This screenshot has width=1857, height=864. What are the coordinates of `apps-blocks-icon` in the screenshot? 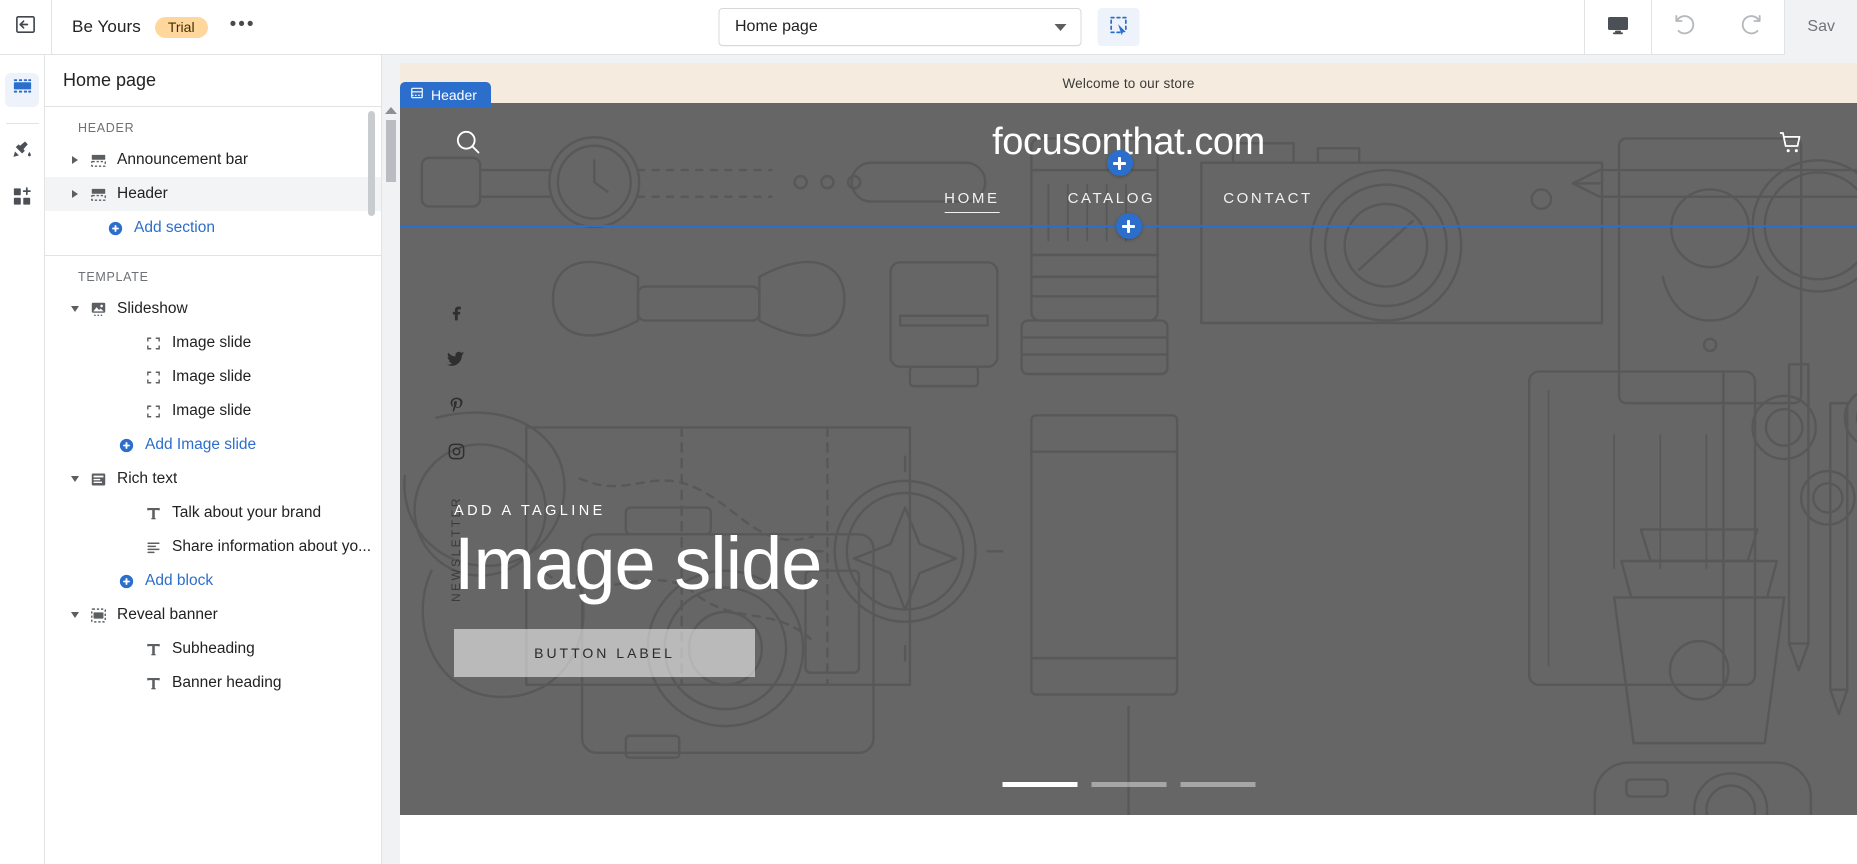 It's located at (22, 199).